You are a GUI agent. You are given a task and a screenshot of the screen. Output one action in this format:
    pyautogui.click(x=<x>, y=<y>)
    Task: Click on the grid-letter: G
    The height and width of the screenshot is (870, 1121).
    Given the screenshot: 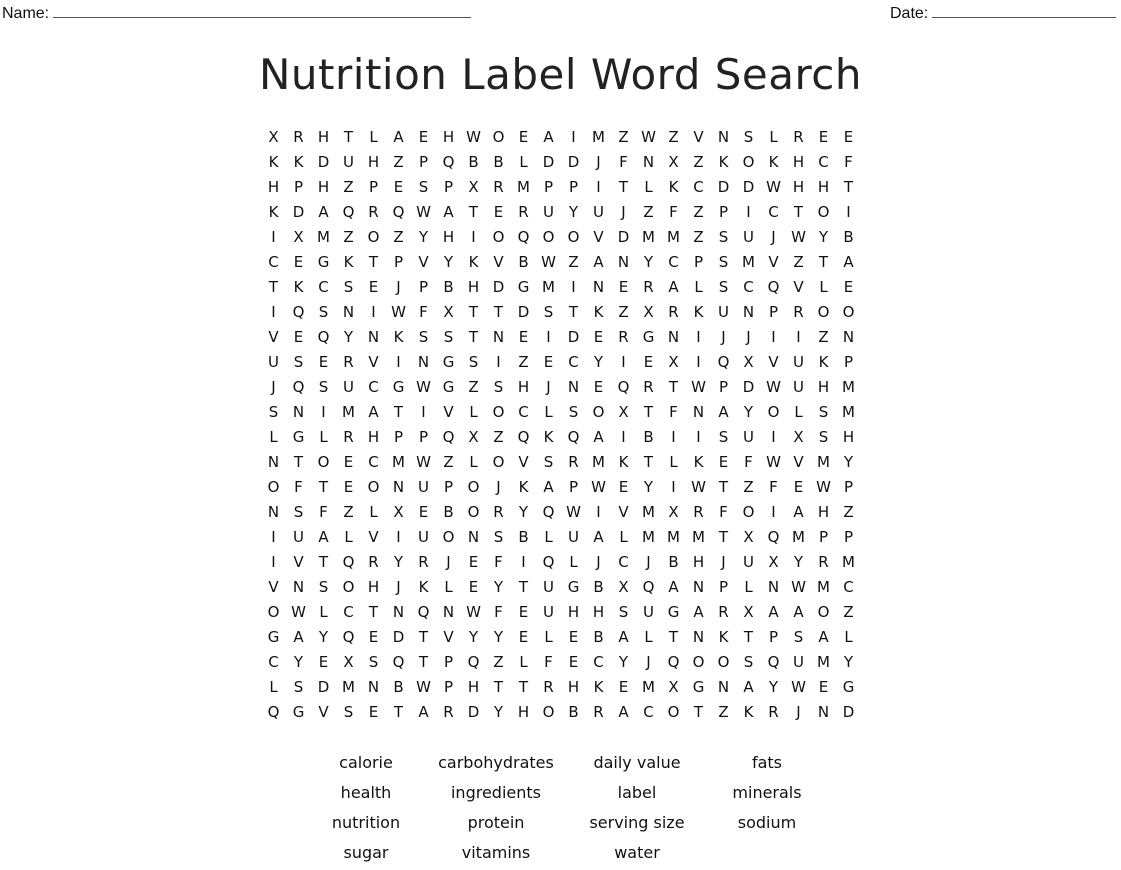 What is the action you would take?
    pyautogui.click(x=523, y=288)
    